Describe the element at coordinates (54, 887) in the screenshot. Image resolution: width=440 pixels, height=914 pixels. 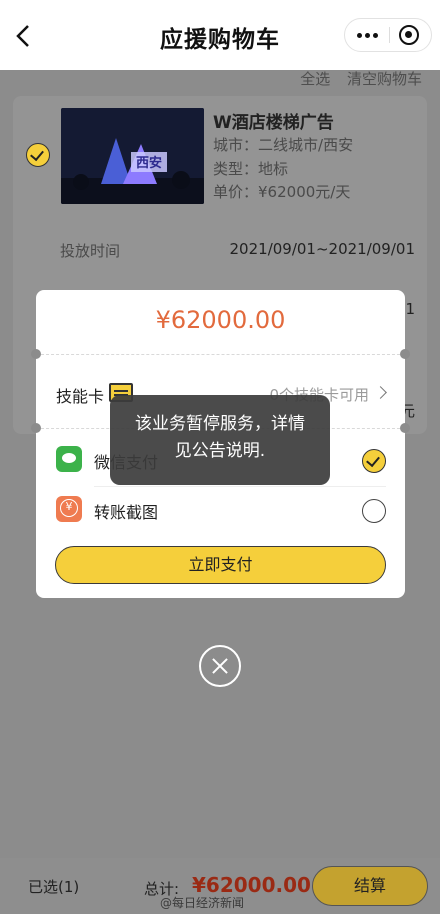
I see `selected-count: 已选(1)` at that location.